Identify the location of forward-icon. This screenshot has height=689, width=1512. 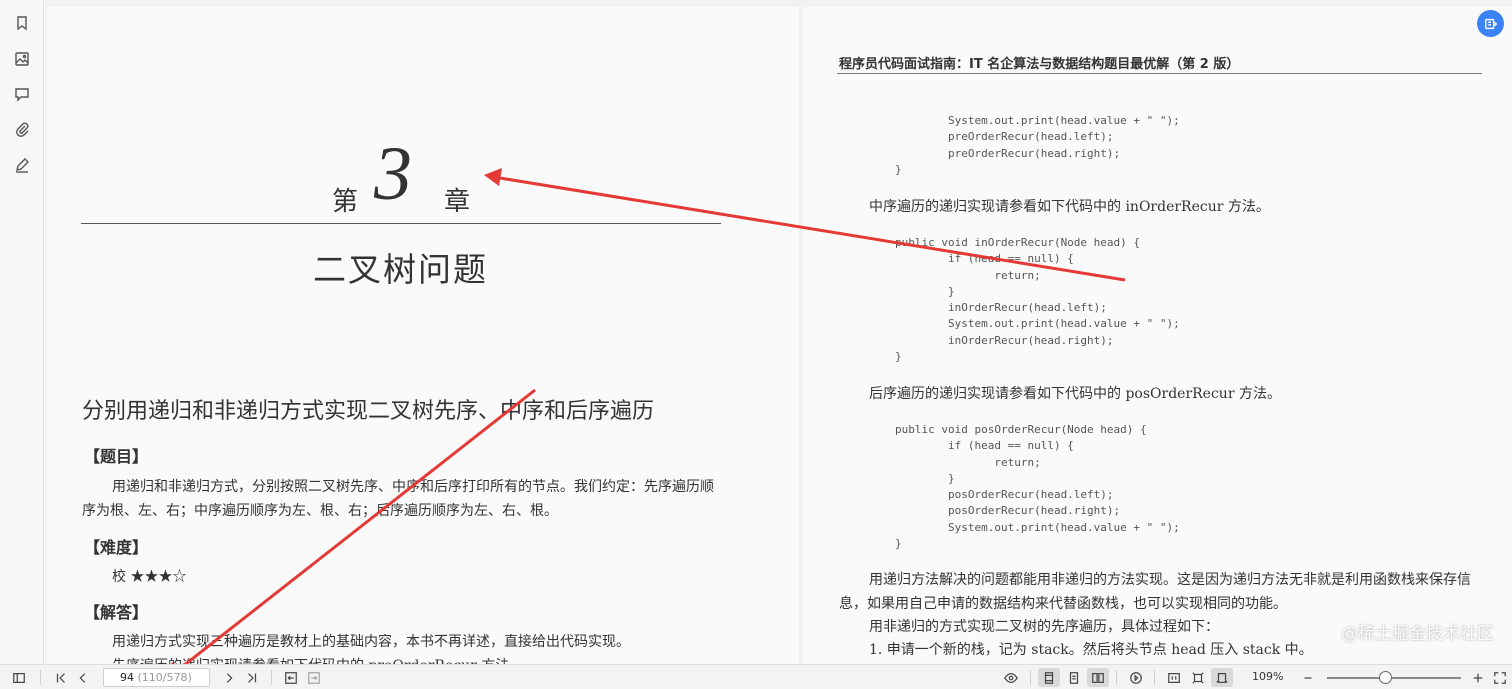
(314, 677).